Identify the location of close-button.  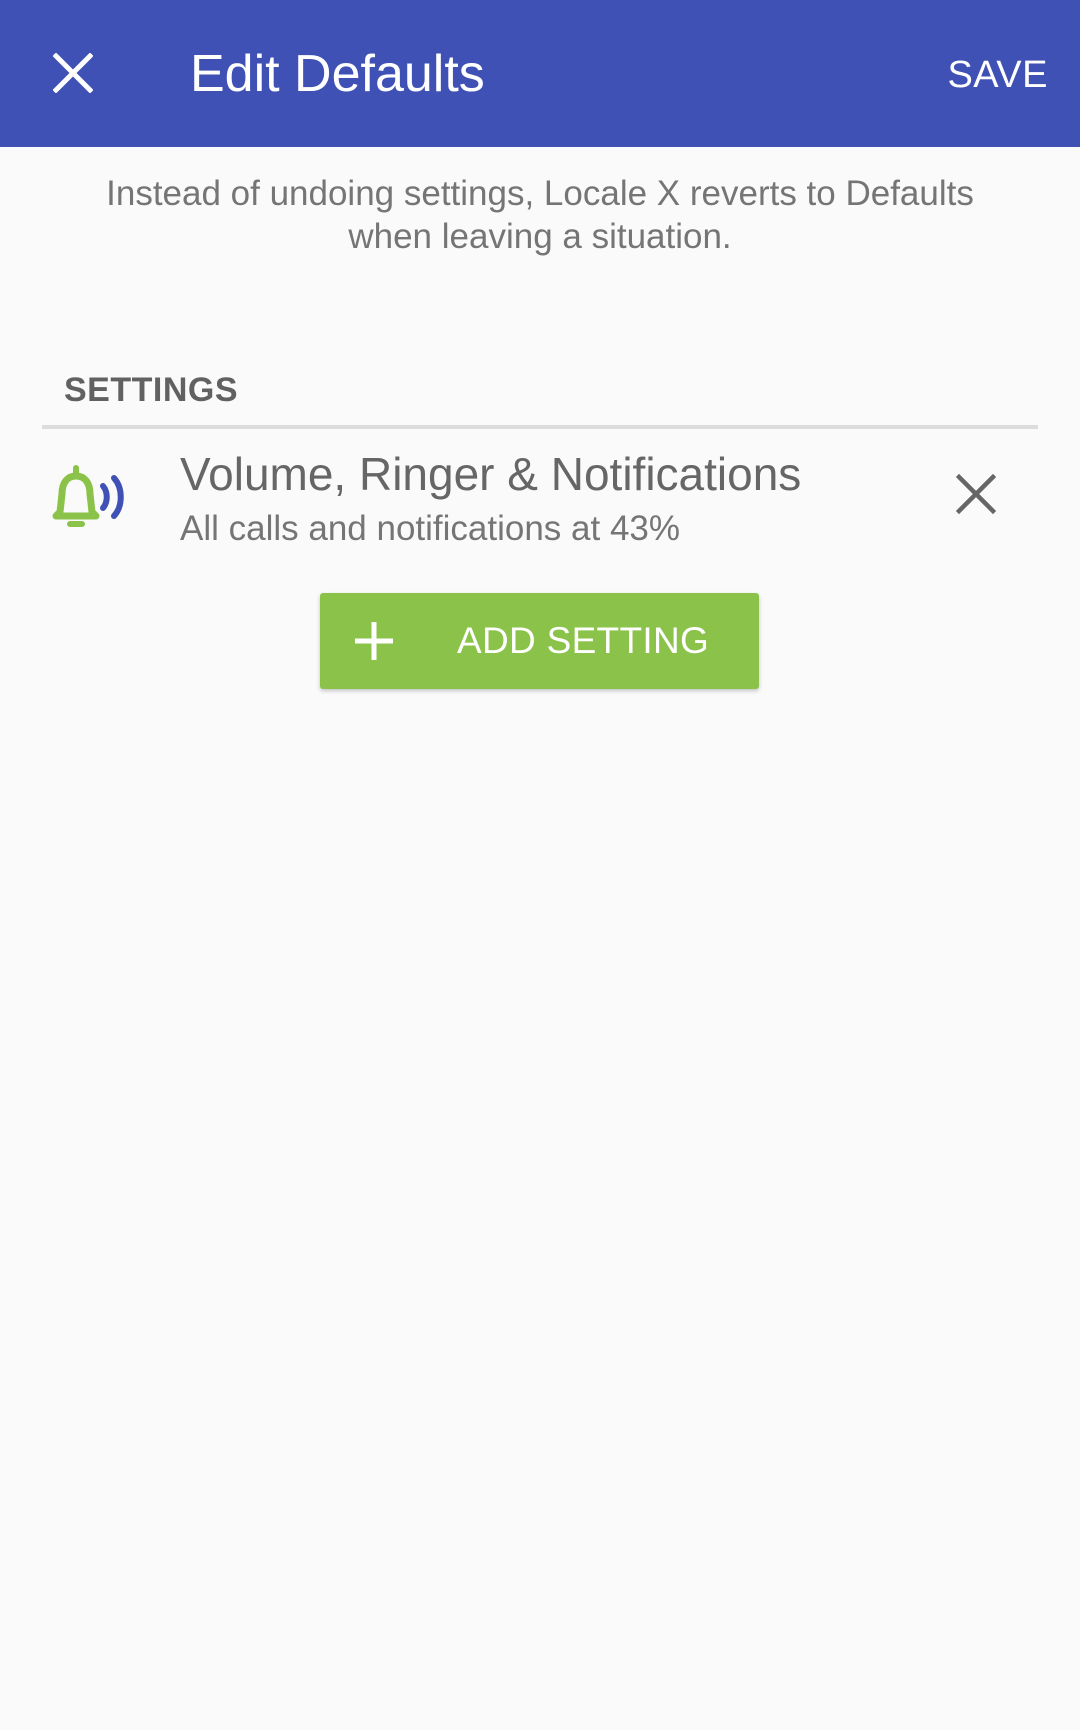
(73, 73).